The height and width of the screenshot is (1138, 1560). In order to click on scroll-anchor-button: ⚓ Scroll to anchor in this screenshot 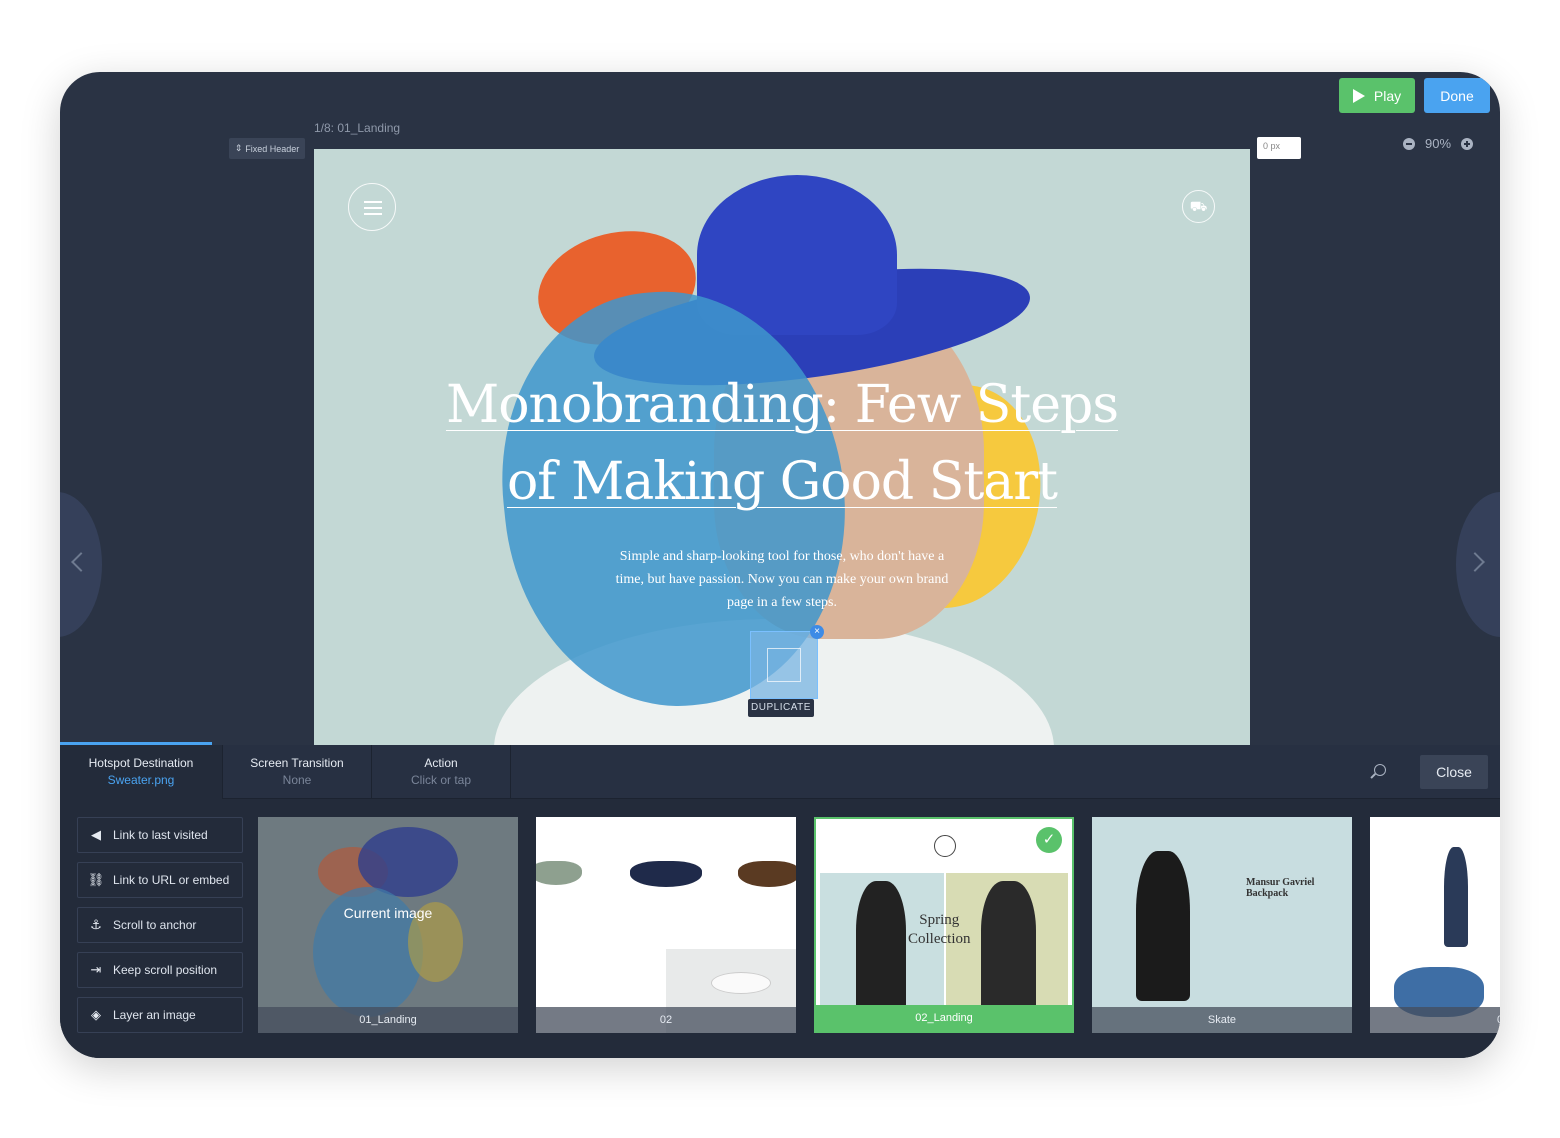, I will do `click(160, 925)`.